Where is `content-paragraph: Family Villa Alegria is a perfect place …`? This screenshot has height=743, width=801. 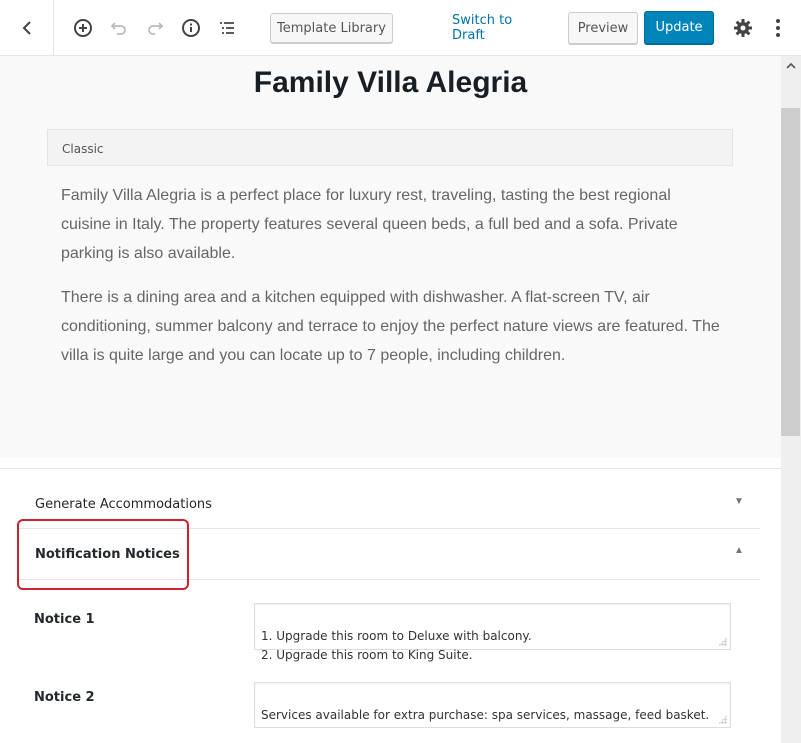
content-paragraph: Family Villa Alegria is a perfect place … is located at coordinates (369, 224).